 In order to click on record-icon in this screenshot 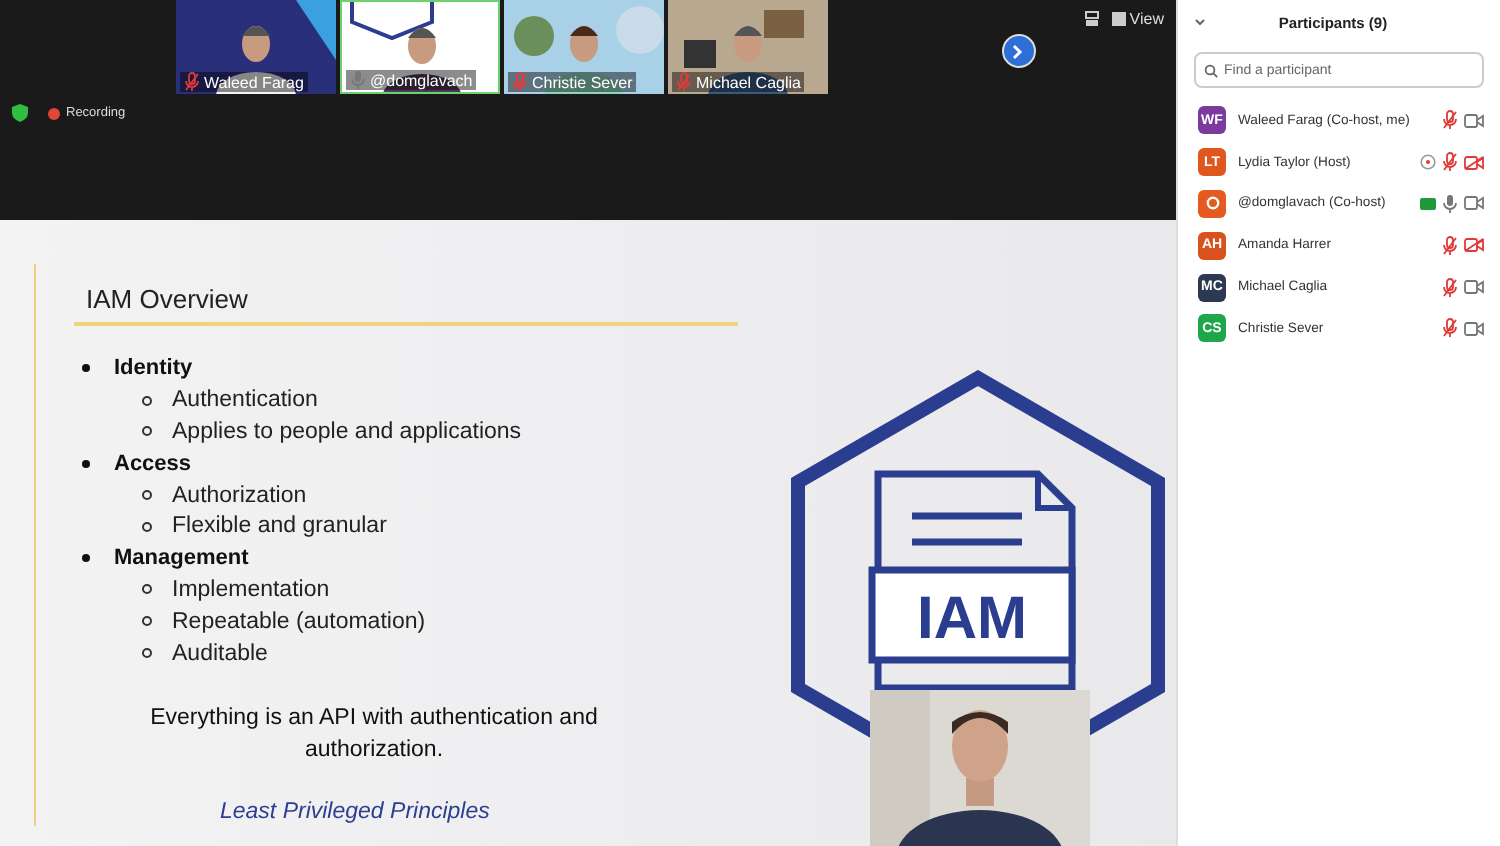, I will do `click(54, 113)`.